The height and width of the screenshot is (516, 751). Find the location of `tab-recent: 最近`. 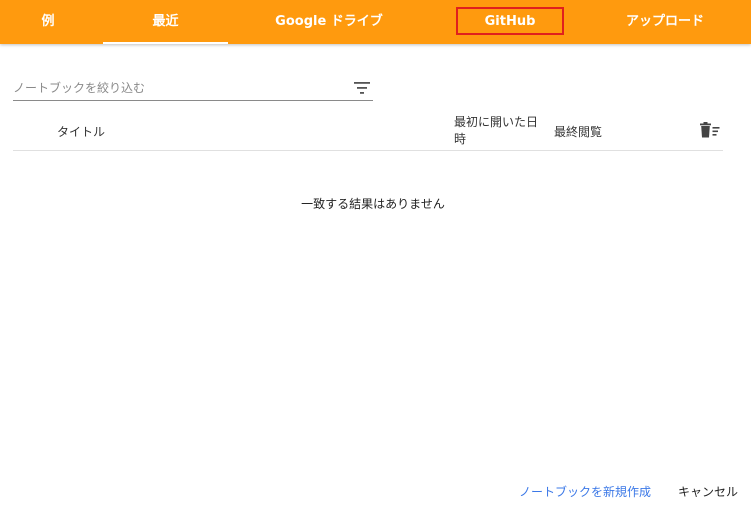

tab-recent: 最近 is located at coordinates (165, 22).